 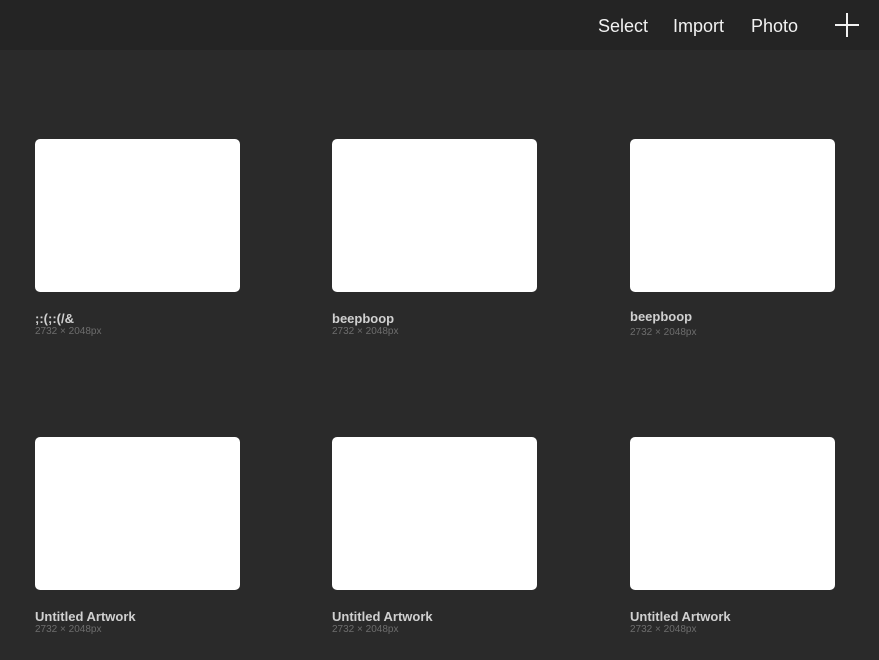 I want to click on top-toolbar: Select Import Photo, so click(x=439, y=25).